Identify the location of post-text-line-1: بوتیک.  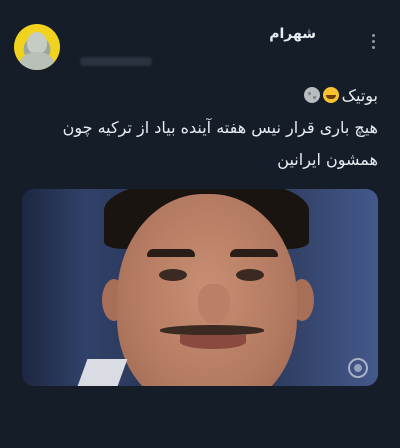
(340, 95).